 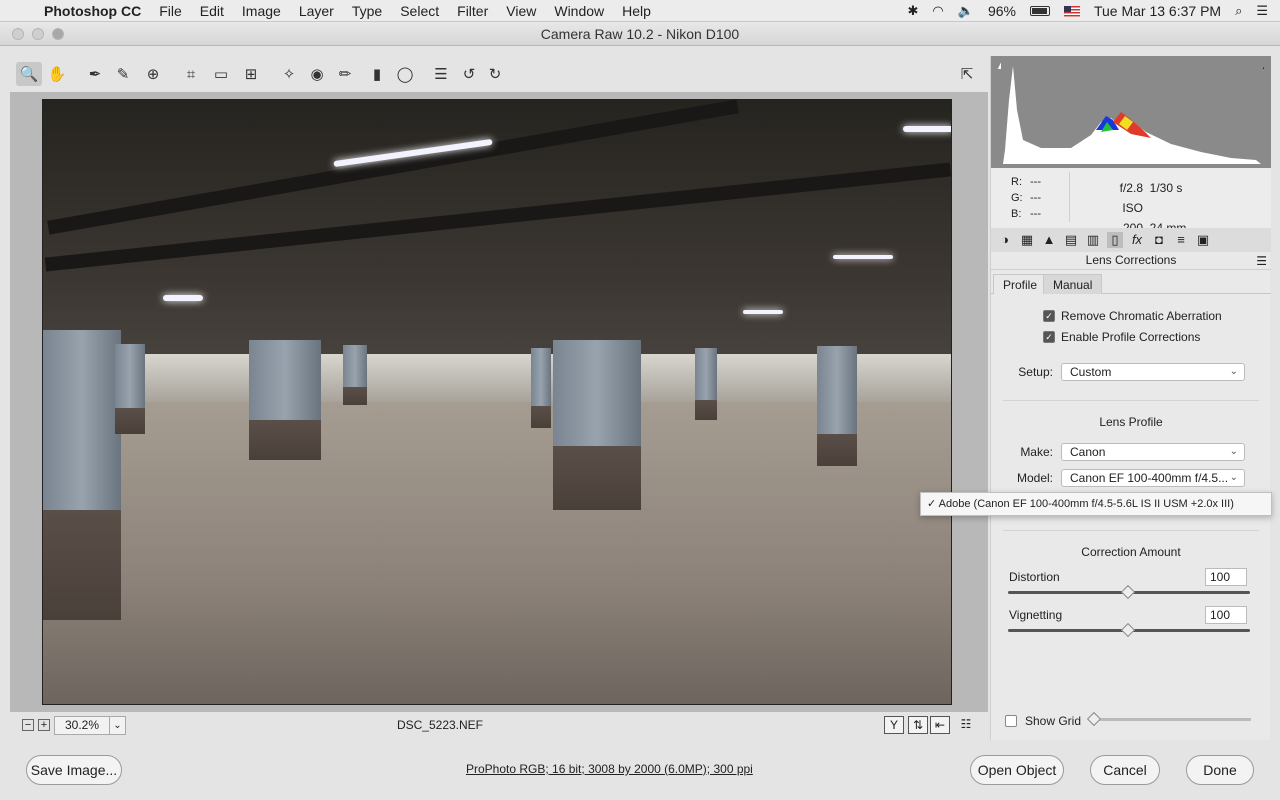 What do you see at coordinates (1131, 112) in the screenshot?
I see `histogram: ▲ ▲` at bounding box center [1131, 112].